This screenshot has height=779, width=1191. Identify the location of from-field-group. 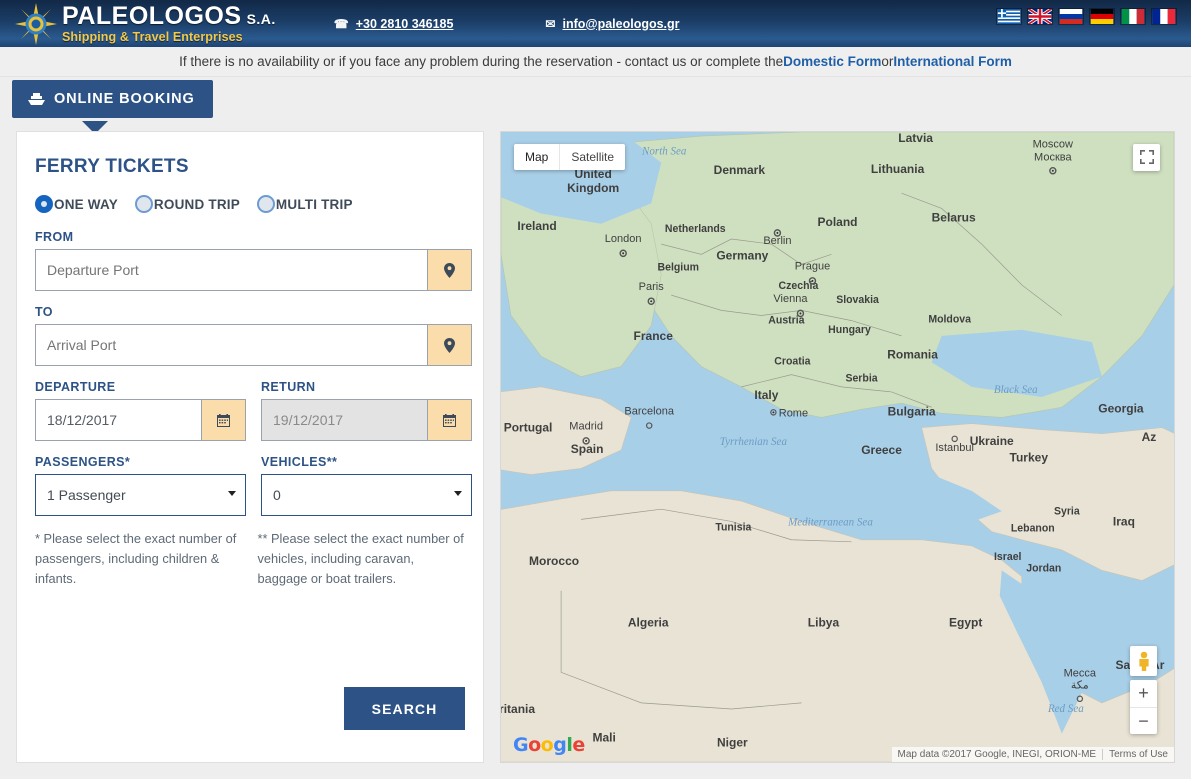
(253, 270).